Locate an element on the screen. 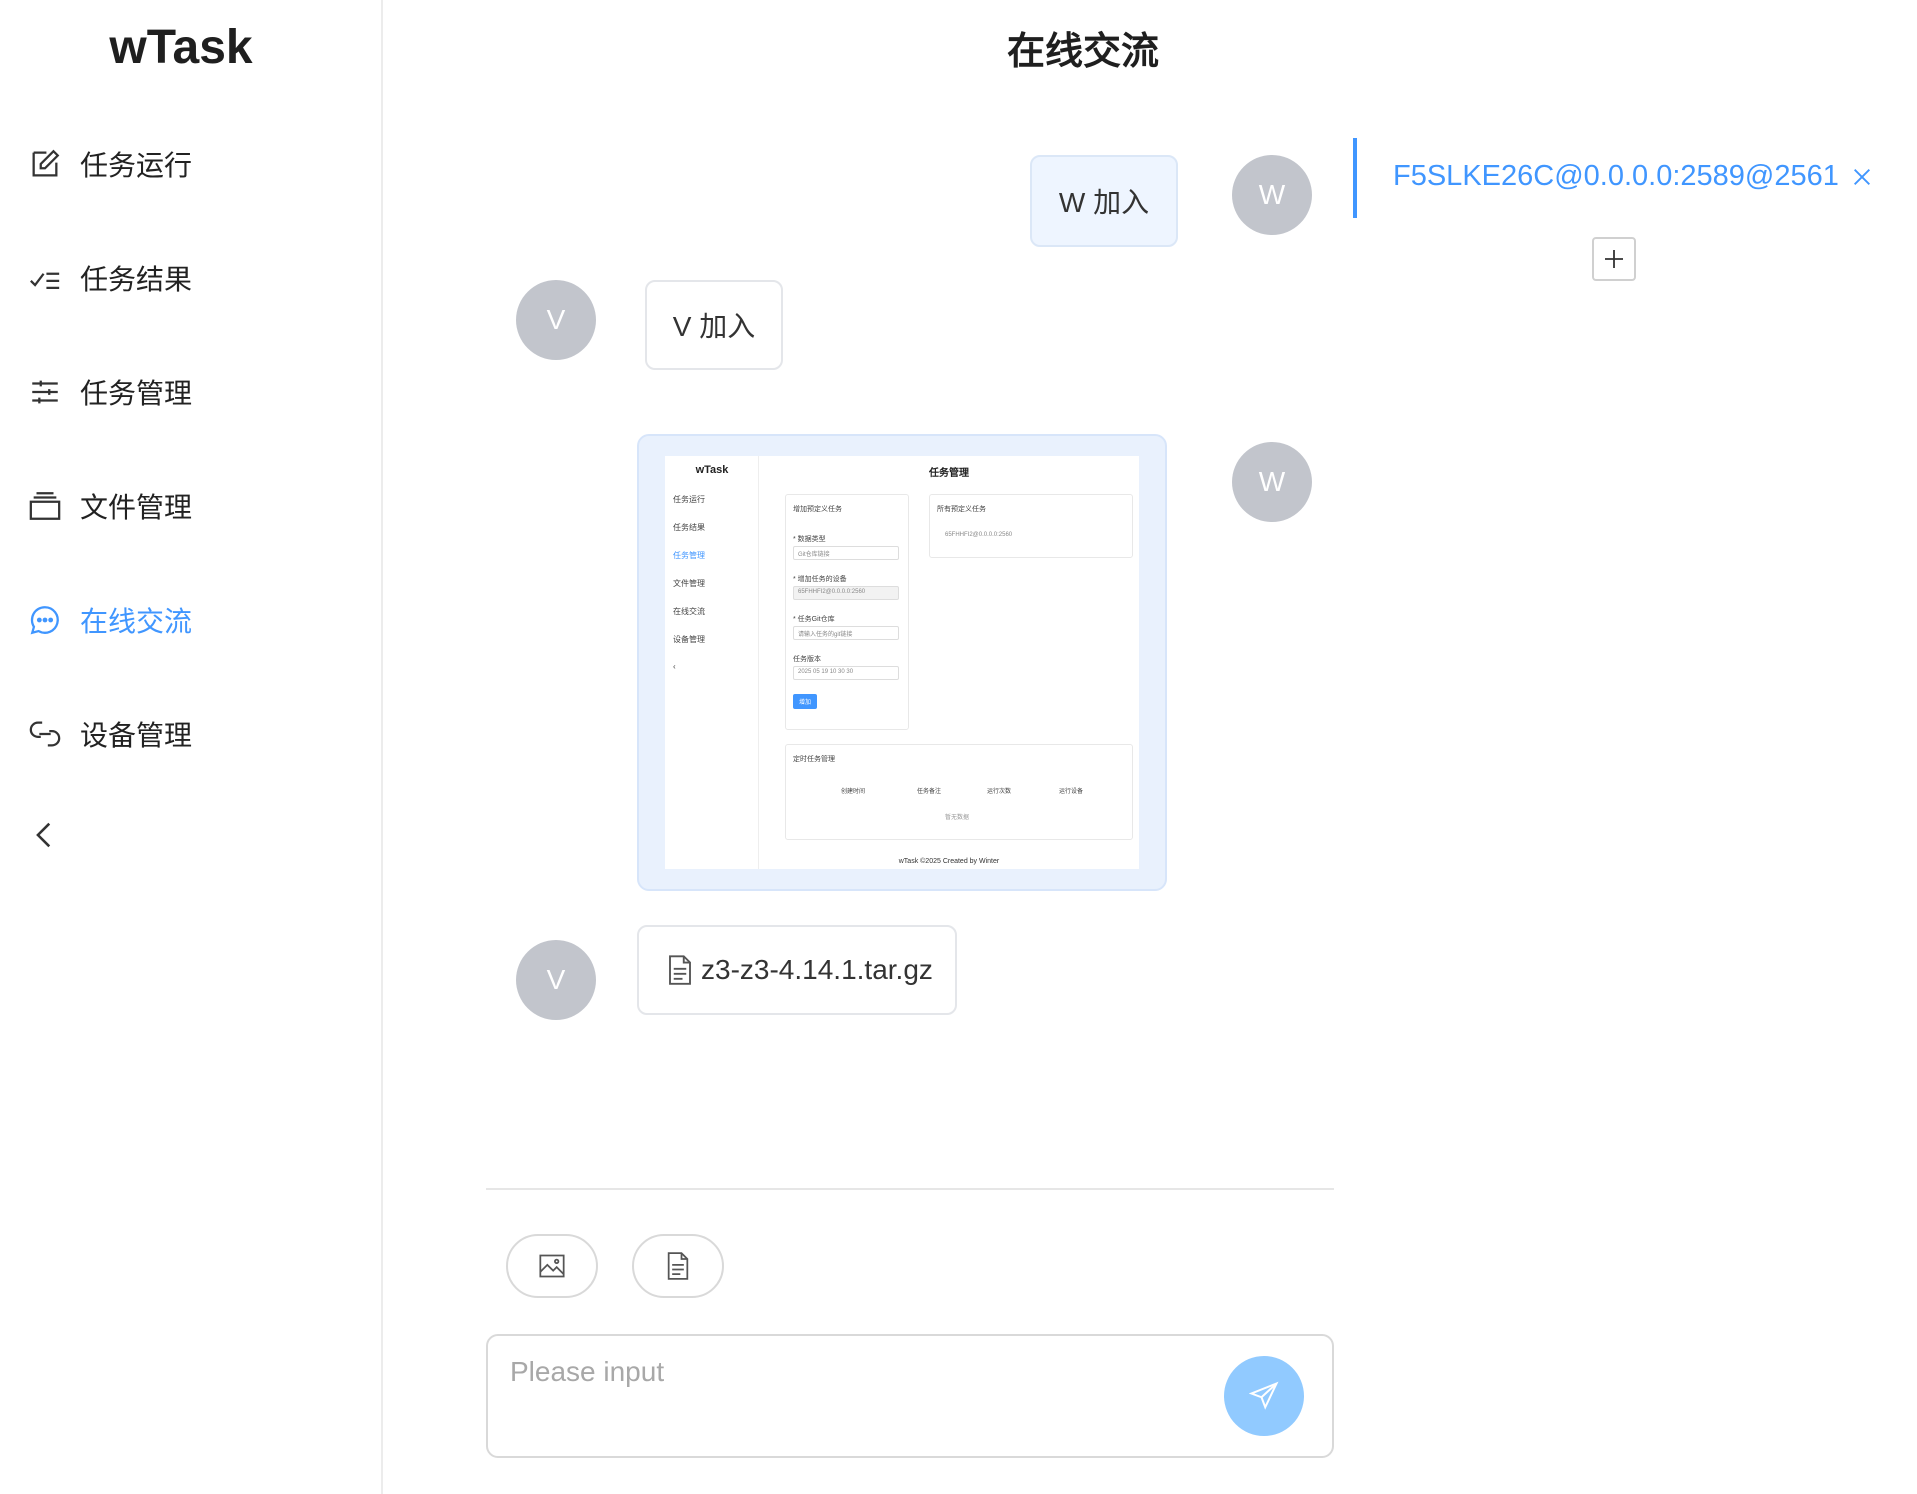 The width and height of the screenshot is (1917, 1494). add-session-button is located at coordinates (1614, 259).